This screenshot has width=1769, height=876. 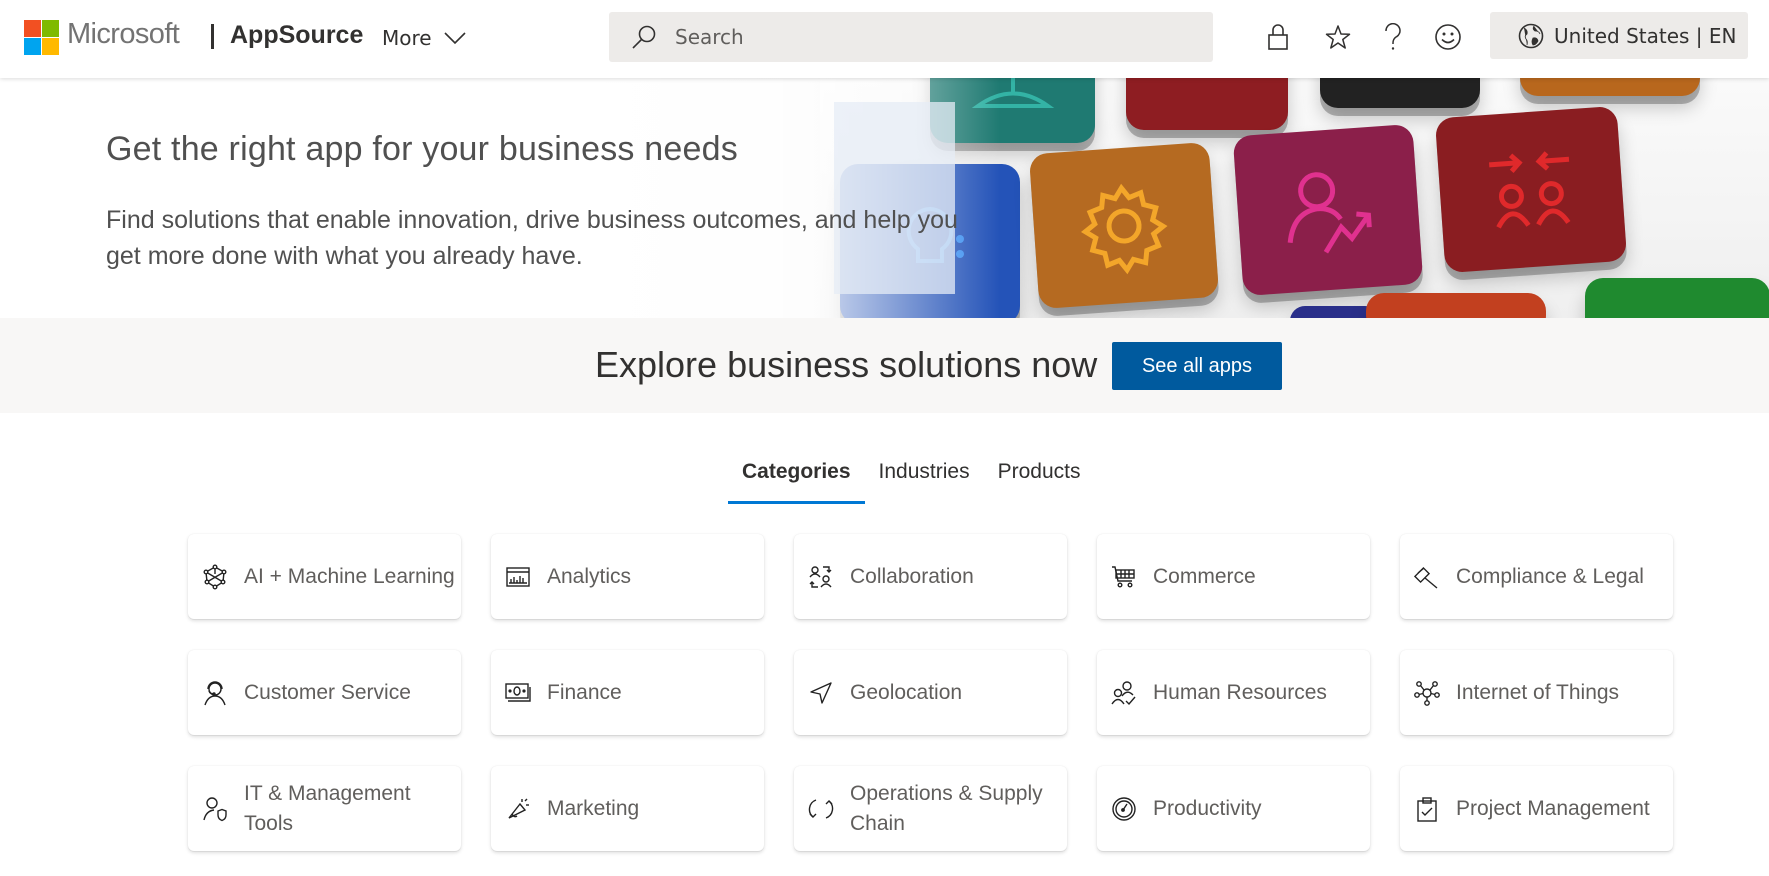 I want to click on category-label: Marketing, so click(x=593, y=808).